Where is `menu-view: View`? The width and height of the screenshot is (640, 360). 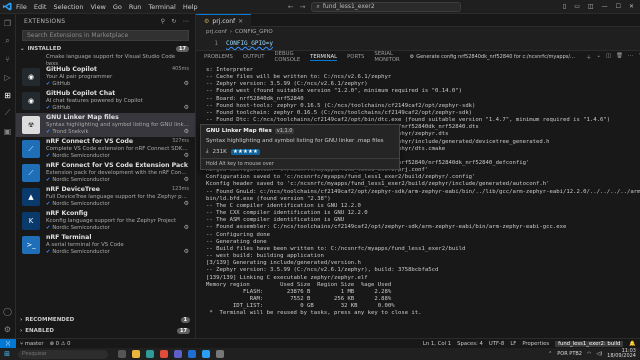
menu-view: View is located at coordinates (97, 7).